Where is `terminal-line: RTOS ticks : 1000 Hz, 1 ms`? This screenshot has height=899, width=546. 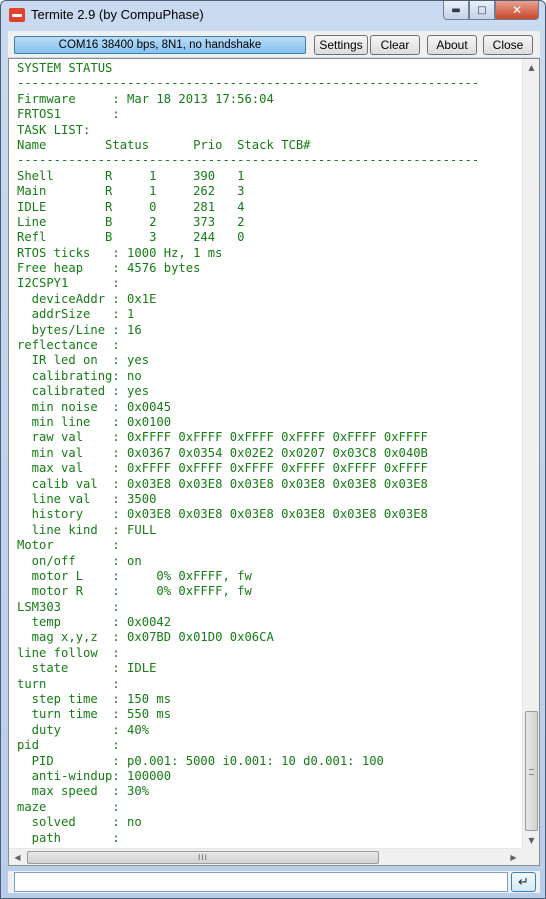 terminal-line: RTOS ticks : 1000 Hz, 1 ms is located at coordinates (120, 252).